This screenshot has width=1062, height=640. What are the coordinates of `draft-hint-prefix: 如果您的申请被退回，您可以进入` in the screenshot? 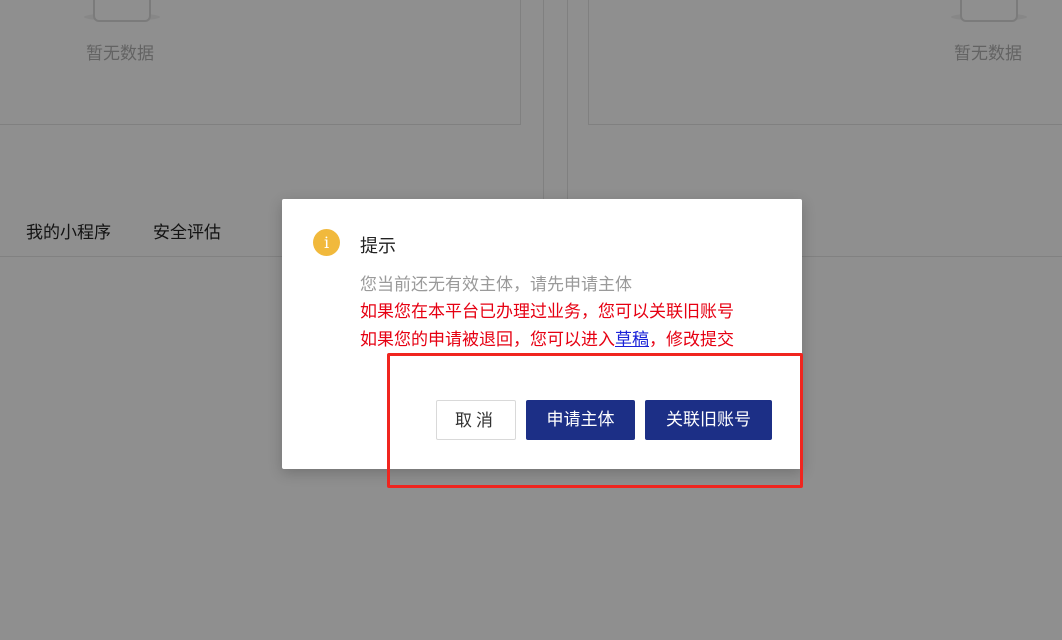 It's located at (487, 340).